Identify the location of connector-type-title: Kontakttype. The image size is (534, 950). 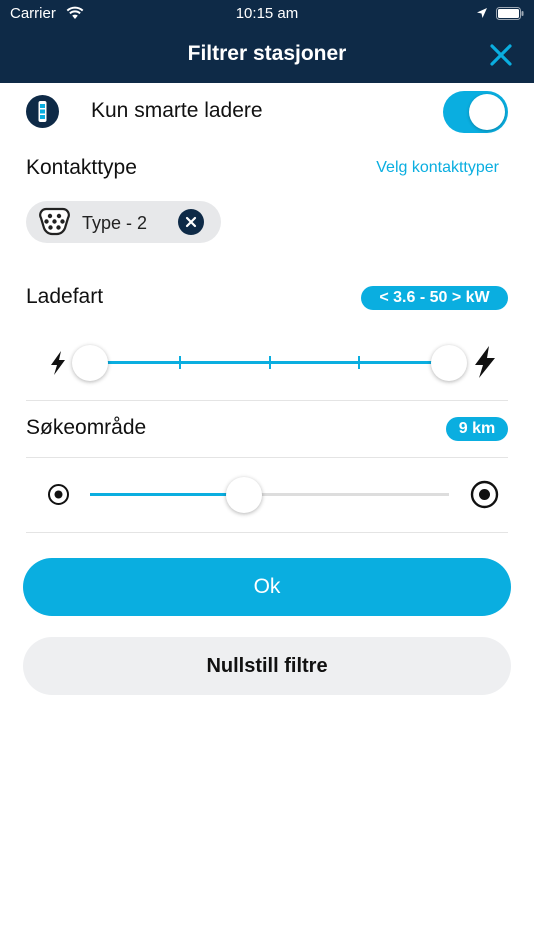
(81, 167).